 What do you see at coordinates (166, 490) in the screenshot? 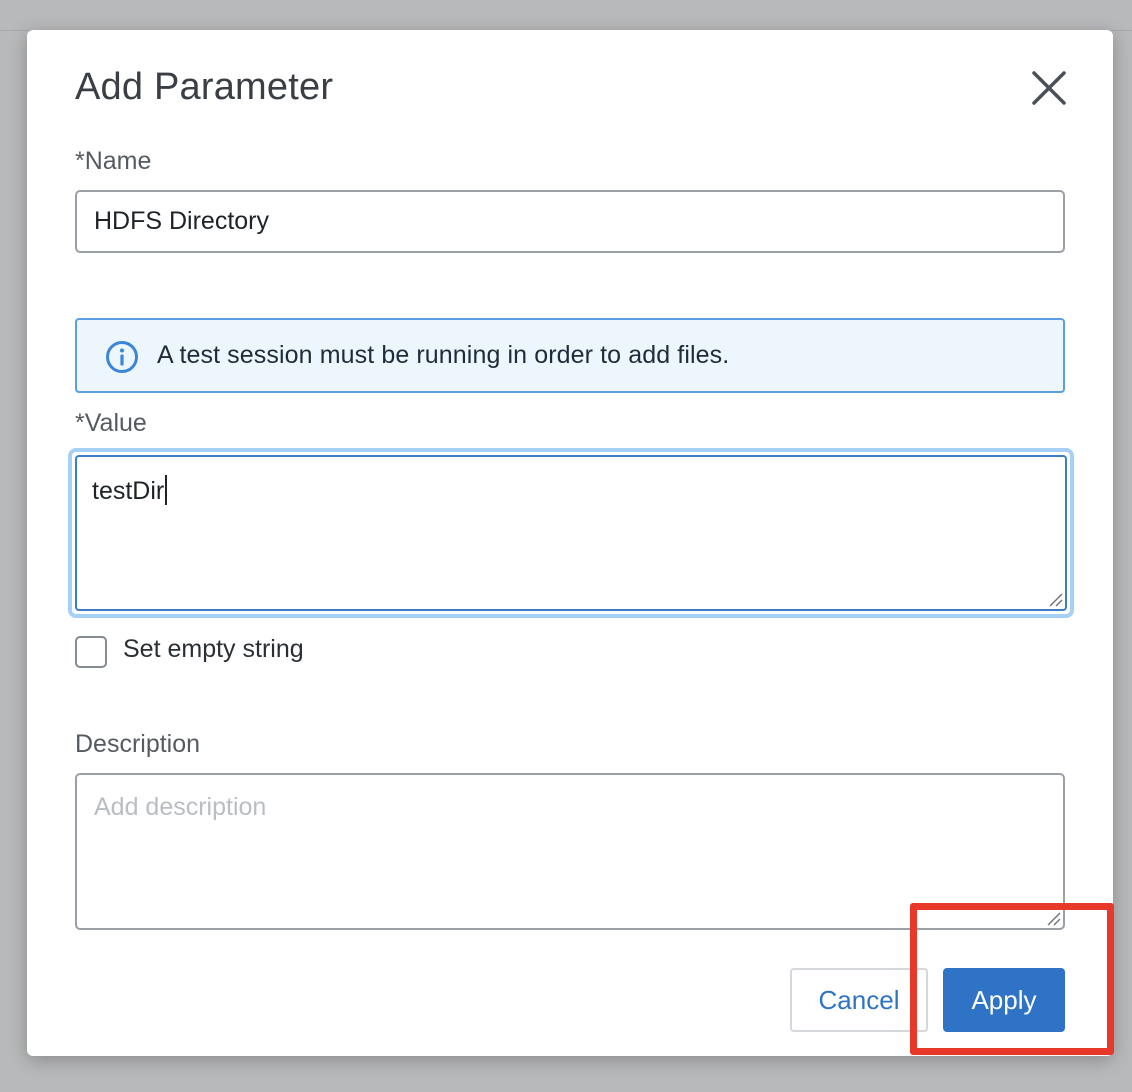
I see `text-cursor` at bounding box center [166, 490].